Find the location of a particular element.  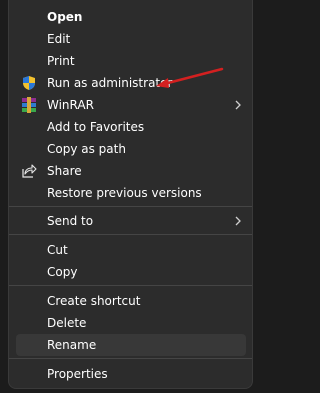

share-icon is located at coordinates (29, 171).